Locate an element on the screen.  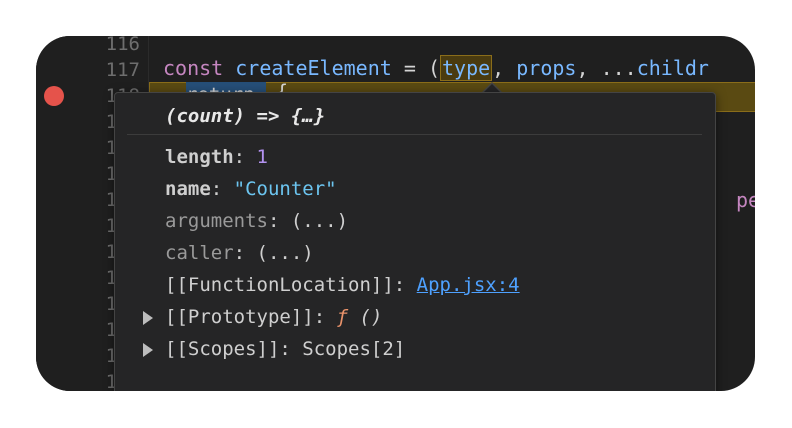
equals-sign: = is located at coordinates (409, 68).